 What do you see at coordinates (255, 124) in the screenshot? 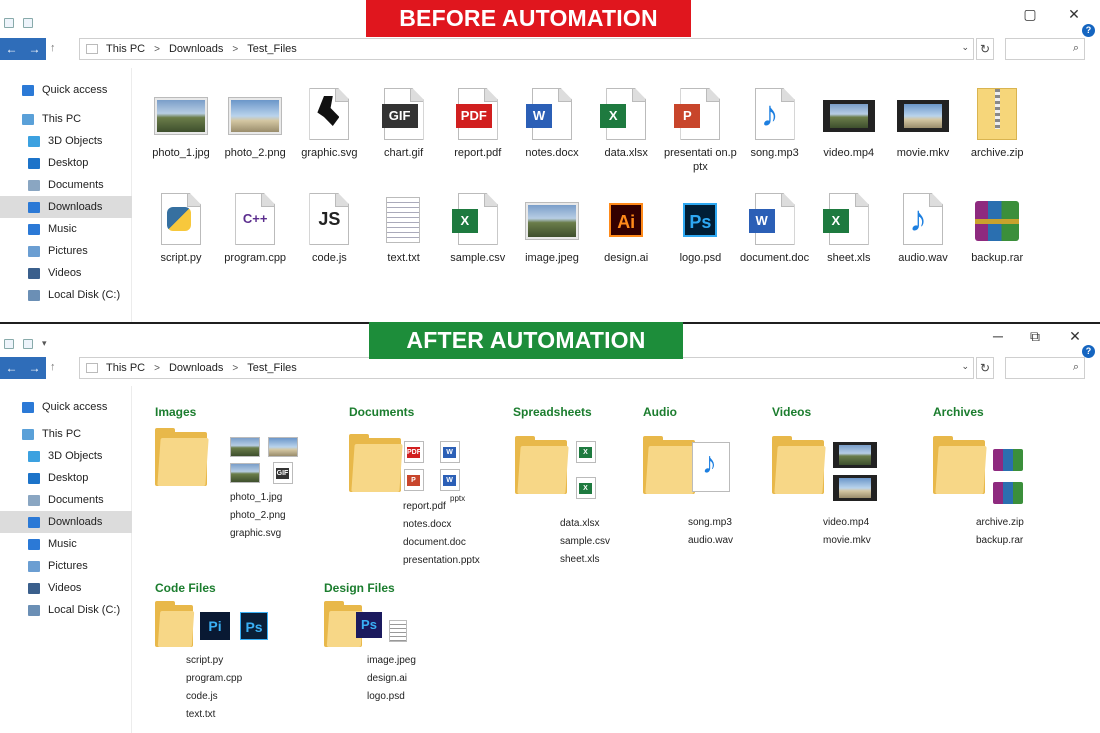
I see `file-item: photo_2.png` at bounding box center [255, 124].